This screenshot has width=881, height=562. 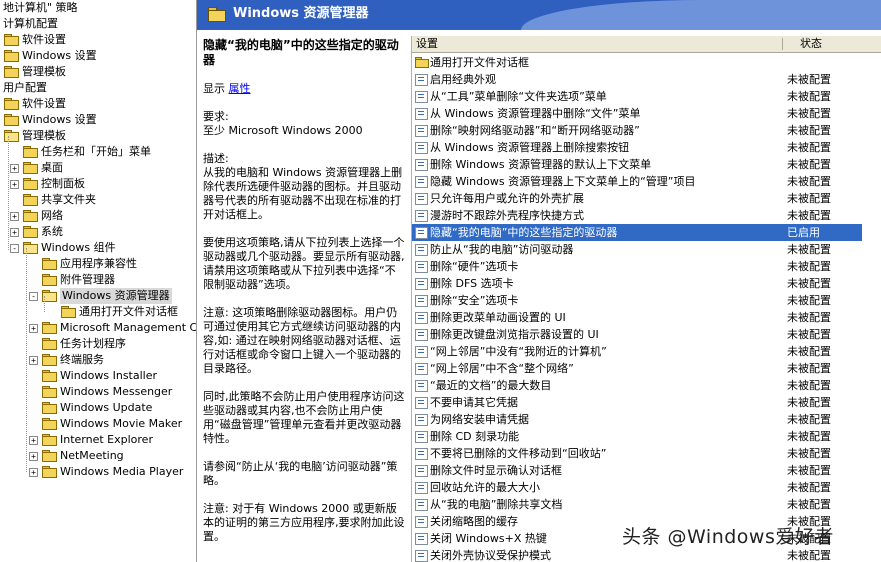 What do you see at coordinates (637, 317) in the screenshot?
I see `list-row: 删除更改菜单动画设置的 UI 未被配置` at bounding box center [637, 317].